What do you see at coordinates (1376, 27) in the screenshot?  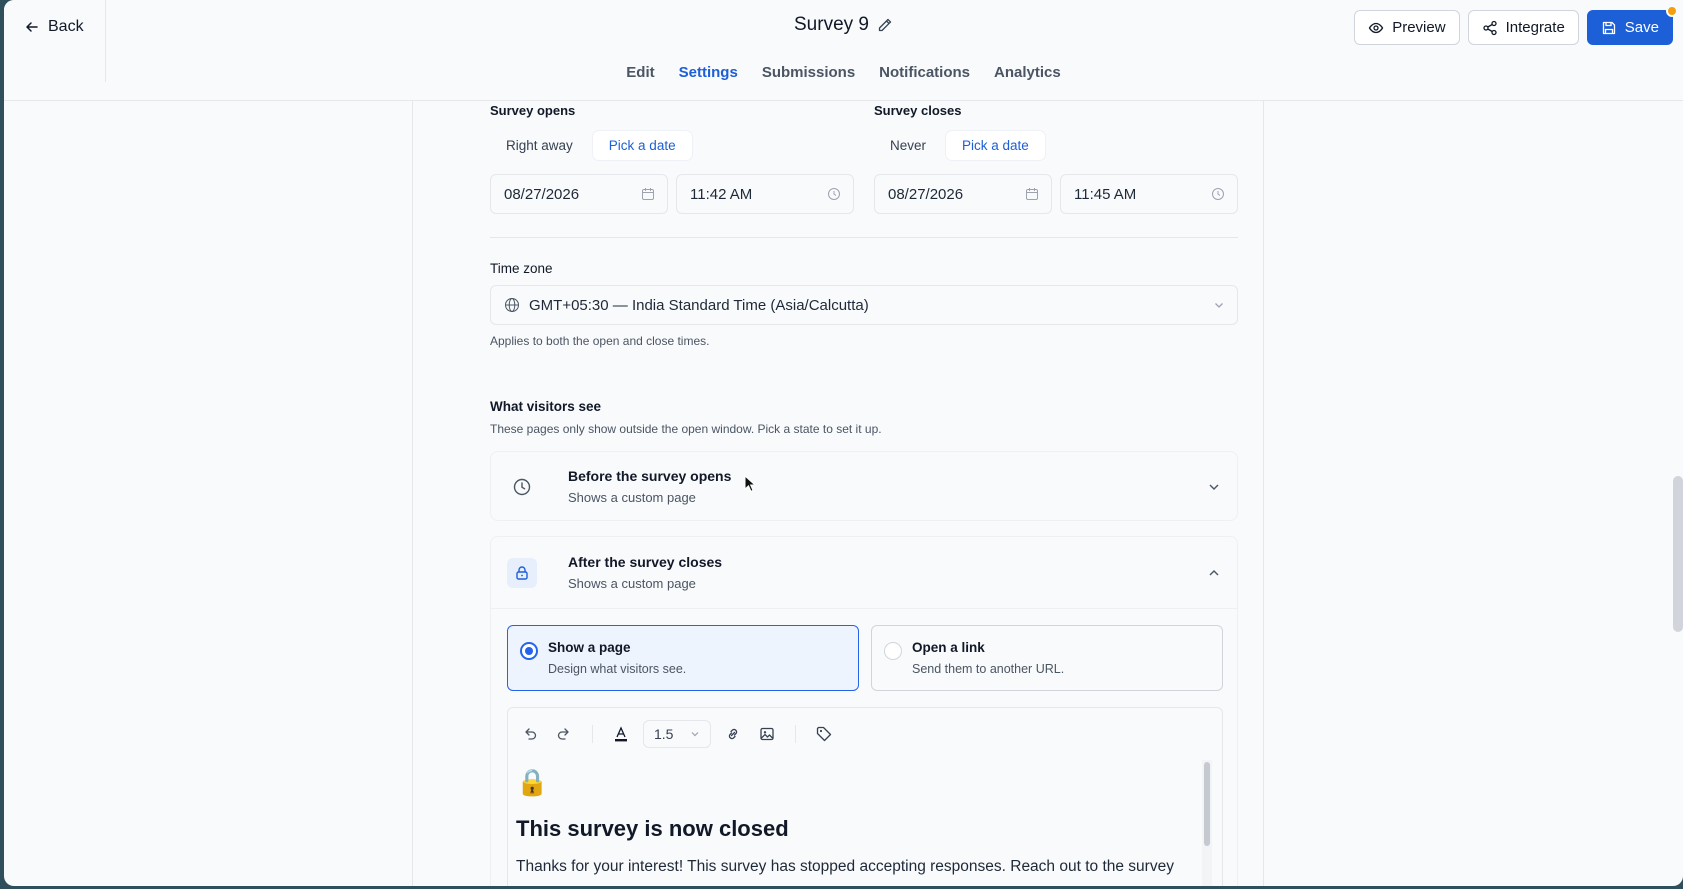 I see `eye-icon` at bounding box center [1376, 27].